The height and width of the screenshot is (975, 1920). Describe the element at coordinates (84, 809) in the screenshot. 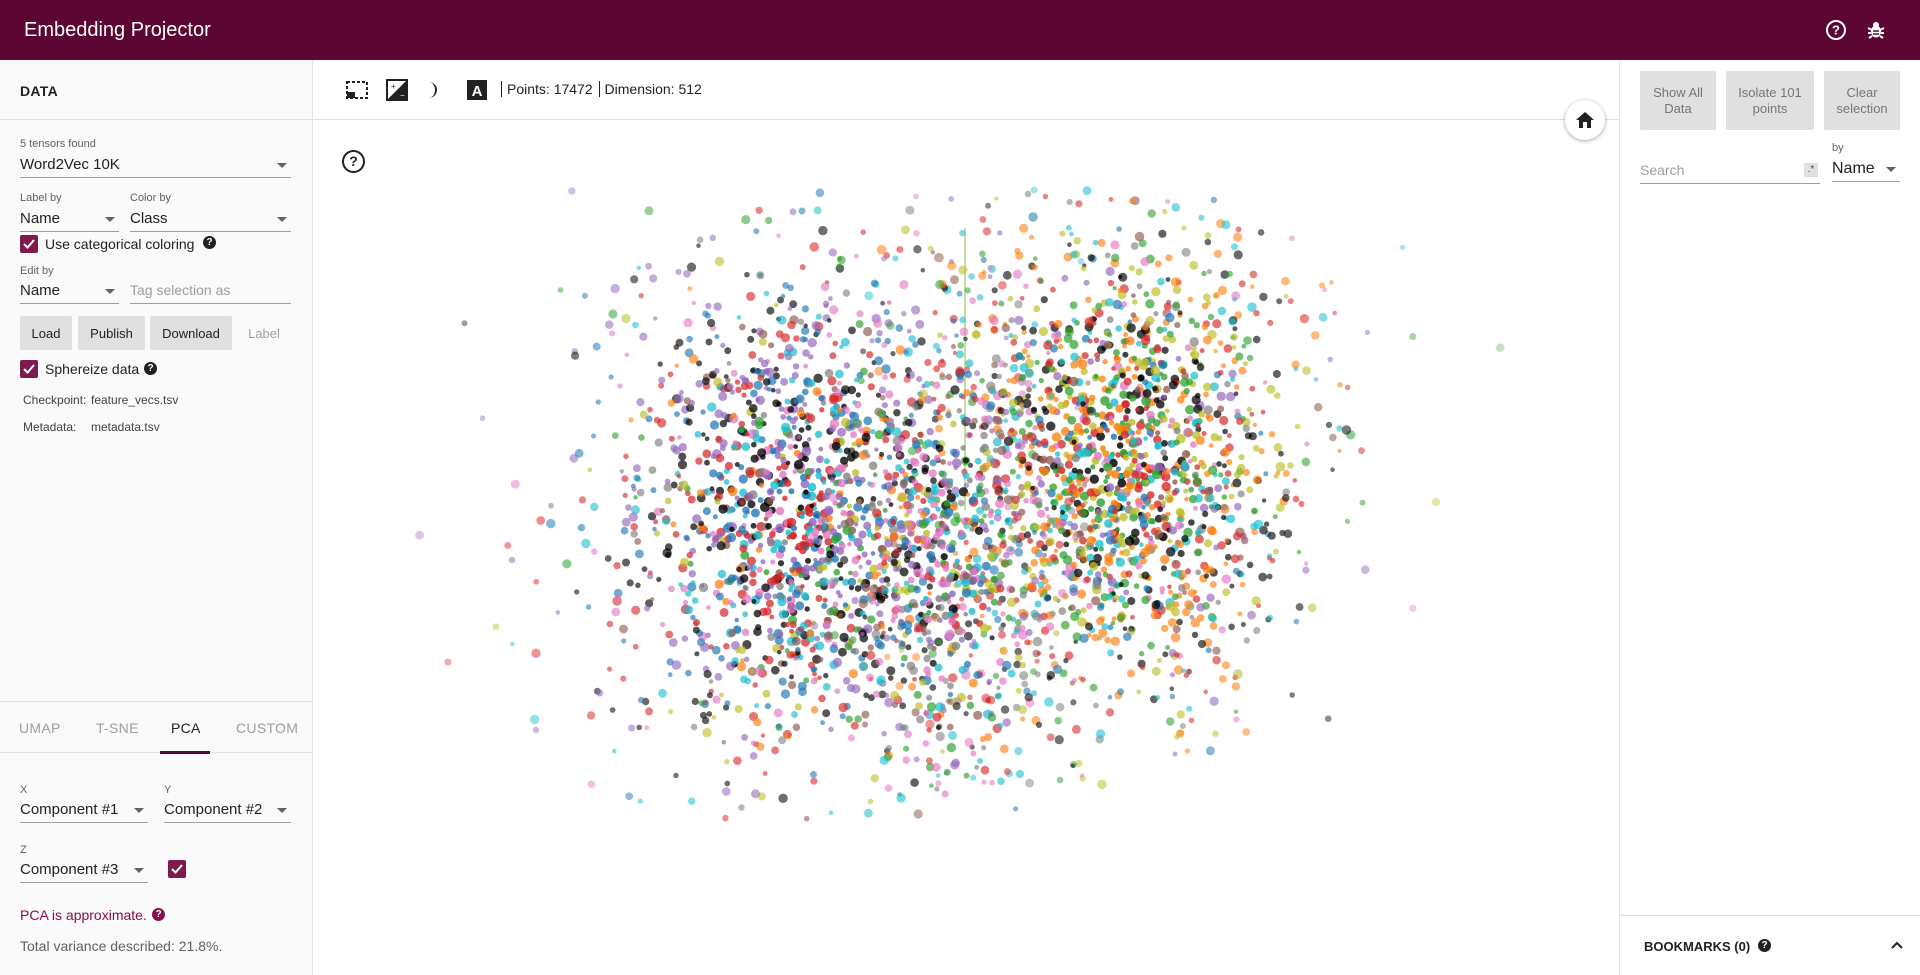

I see `pca-x-select: Component #1` at that location.